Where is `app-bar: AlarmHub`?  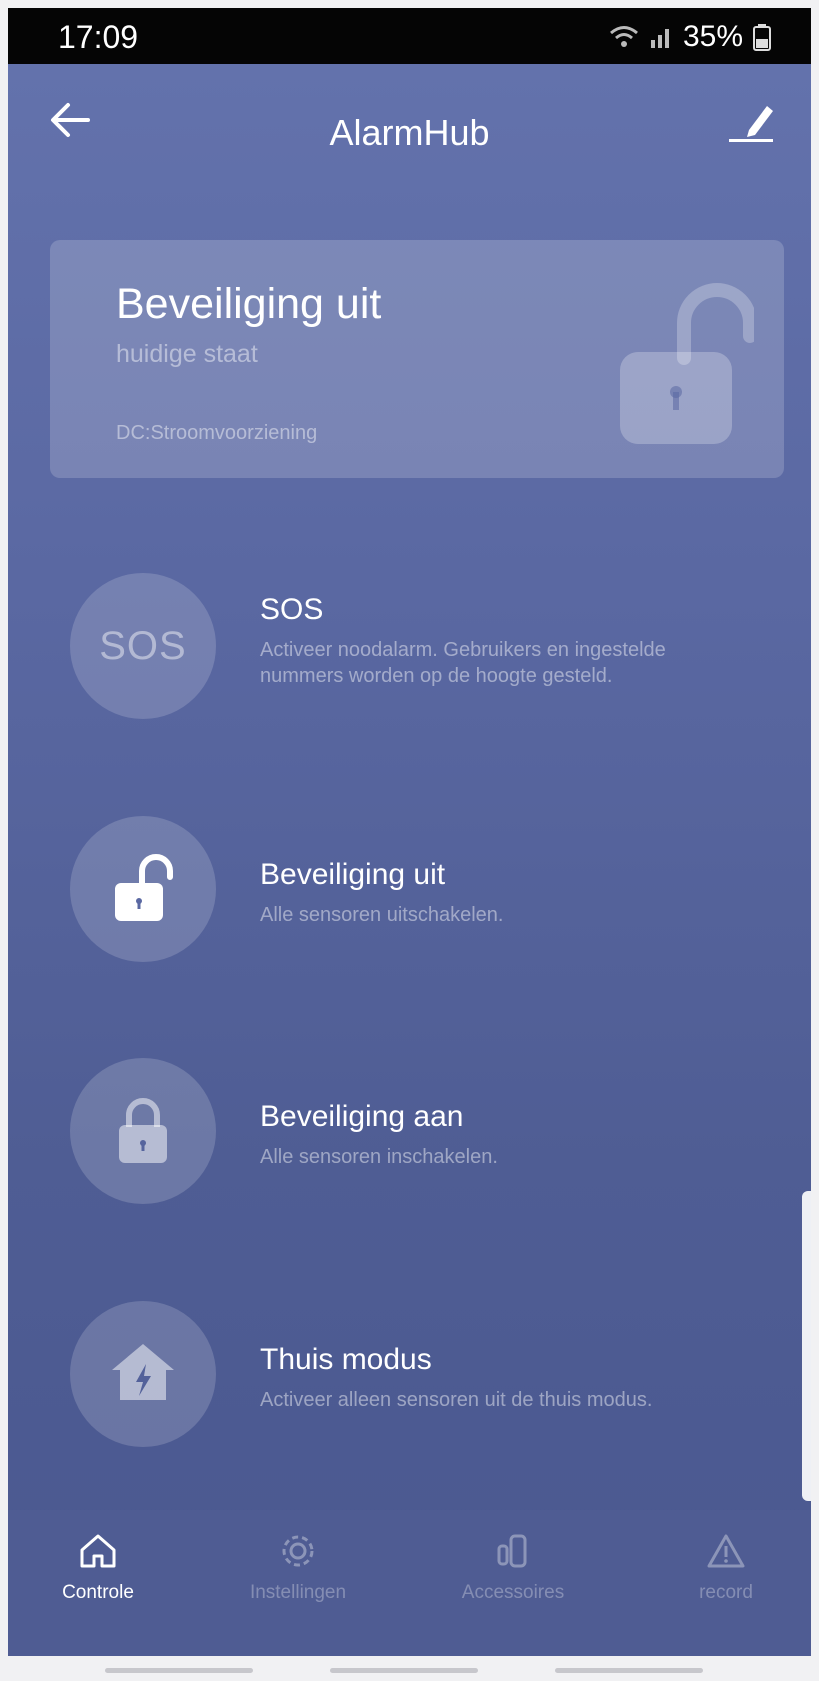 app-bar: AlarmHub is located at coordinates (409, 119).